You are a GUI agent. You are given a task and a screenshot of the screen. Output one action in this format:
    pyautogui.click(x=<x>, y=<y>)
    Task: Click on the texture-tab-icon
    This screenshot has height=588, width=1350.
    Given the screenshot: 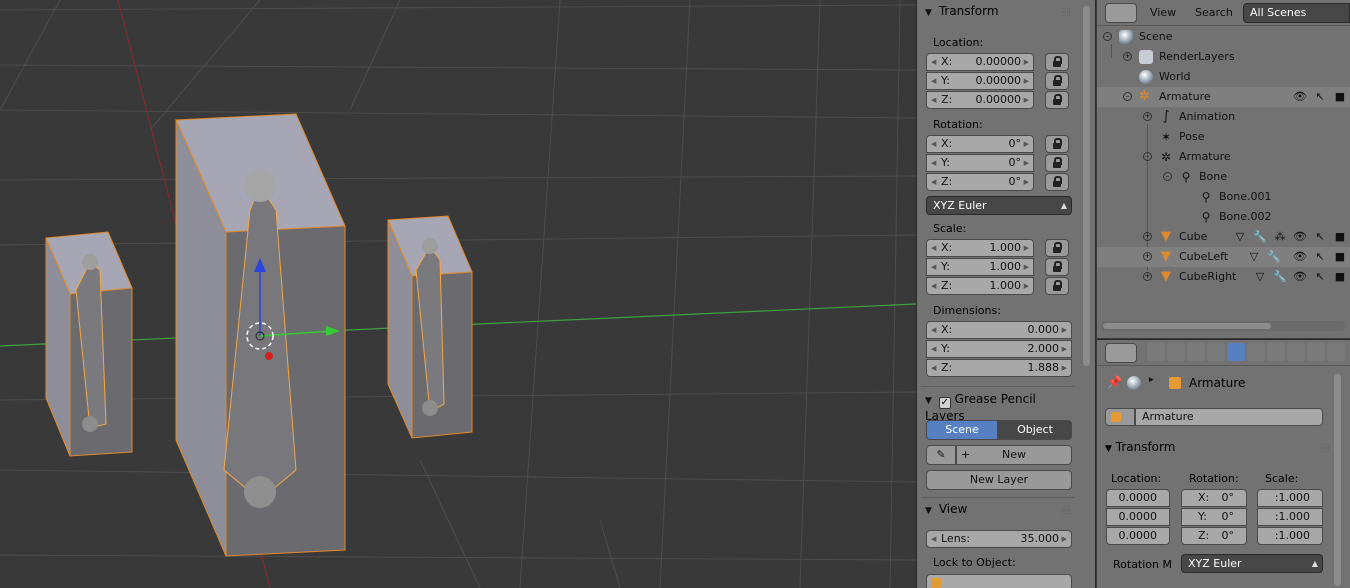 What is the action you would take?
    pyautogui.click(x=1336, y=352)
    